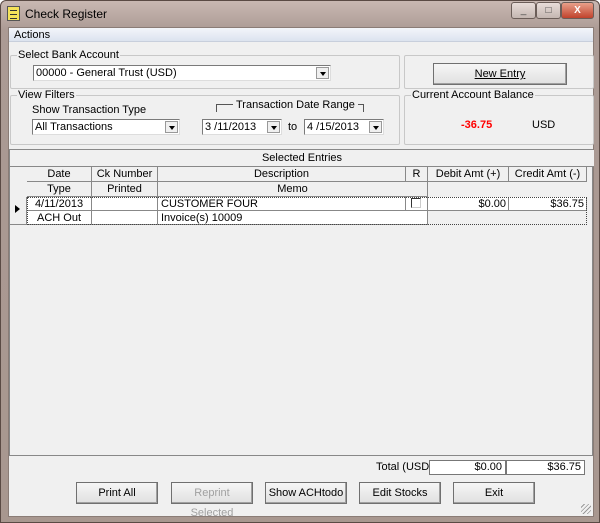 This screenshot has height=523, width=600. Describe the element at coordinates (59, 204) in the screenshot. I see `cell-date: 4/11/2013` at that location.